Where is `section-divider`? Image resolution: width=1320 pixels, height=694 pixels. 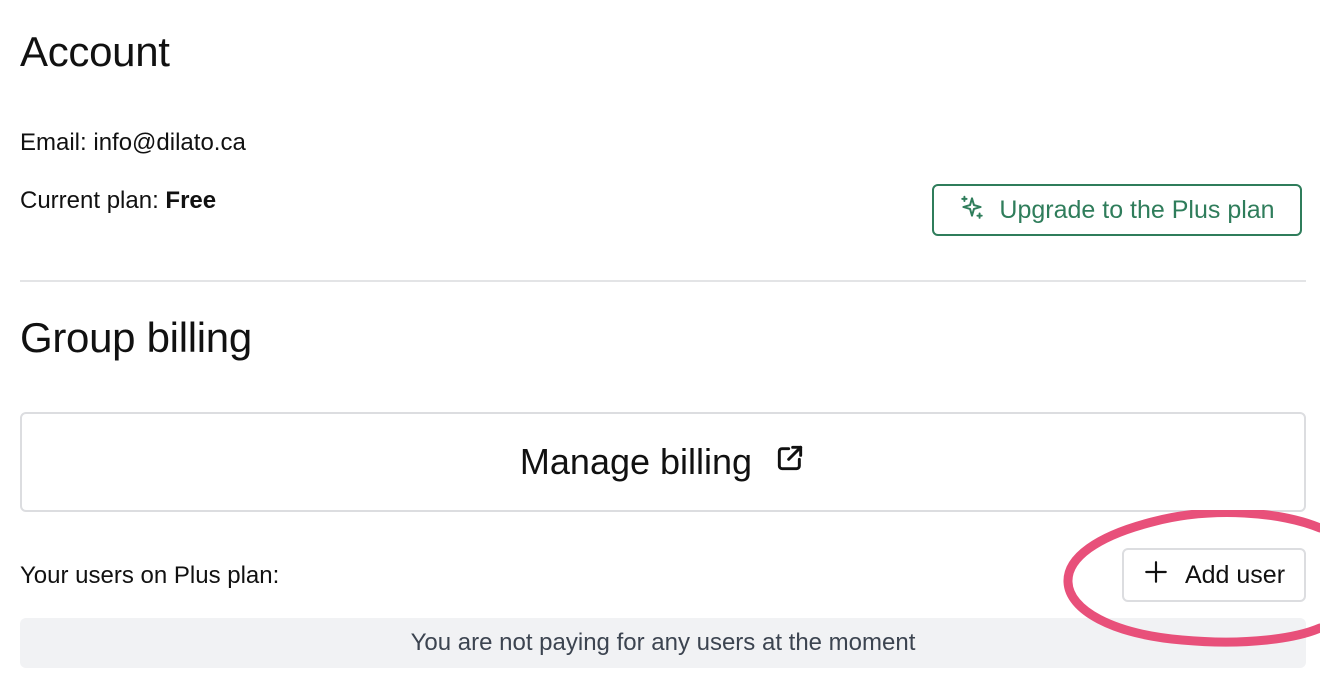 section-divider is located at coordinates (663, 281).